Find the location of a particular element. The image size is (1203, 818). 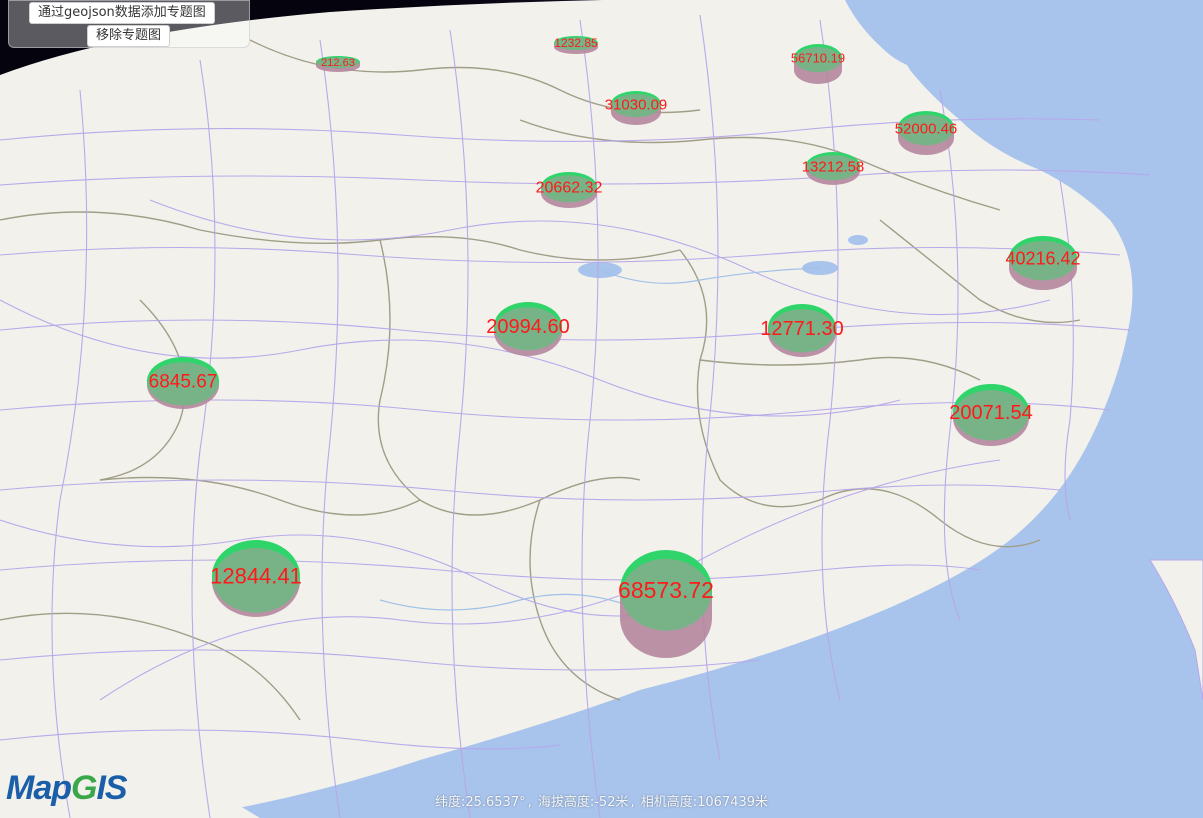

toolbar-panel: 通过geojson数据添加专题图 移除专题图 is located at coordinates (129, 24).